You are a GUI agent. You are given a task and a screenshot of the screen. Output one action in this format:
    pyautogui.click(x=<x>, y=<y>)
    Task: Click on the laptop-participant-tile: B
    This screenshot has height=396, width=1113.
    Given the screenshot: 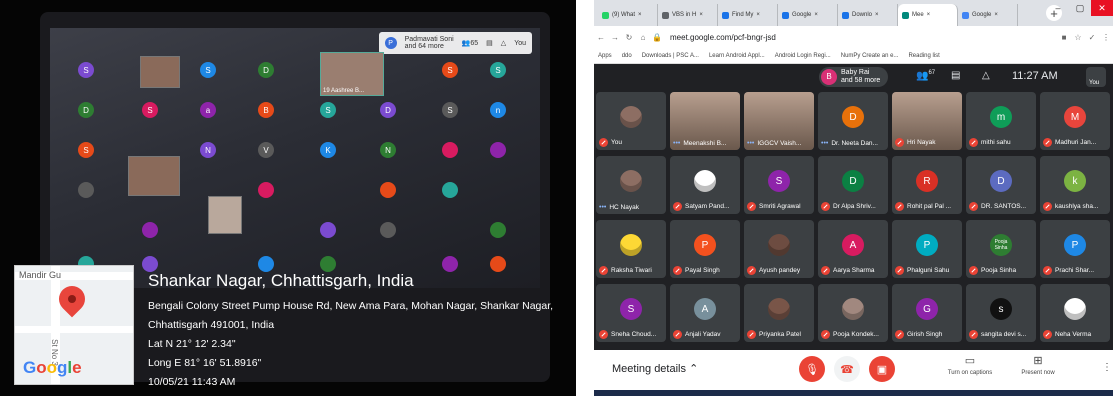 What is the action you would take?
    pyautogui.click(x=266, y=110)
    